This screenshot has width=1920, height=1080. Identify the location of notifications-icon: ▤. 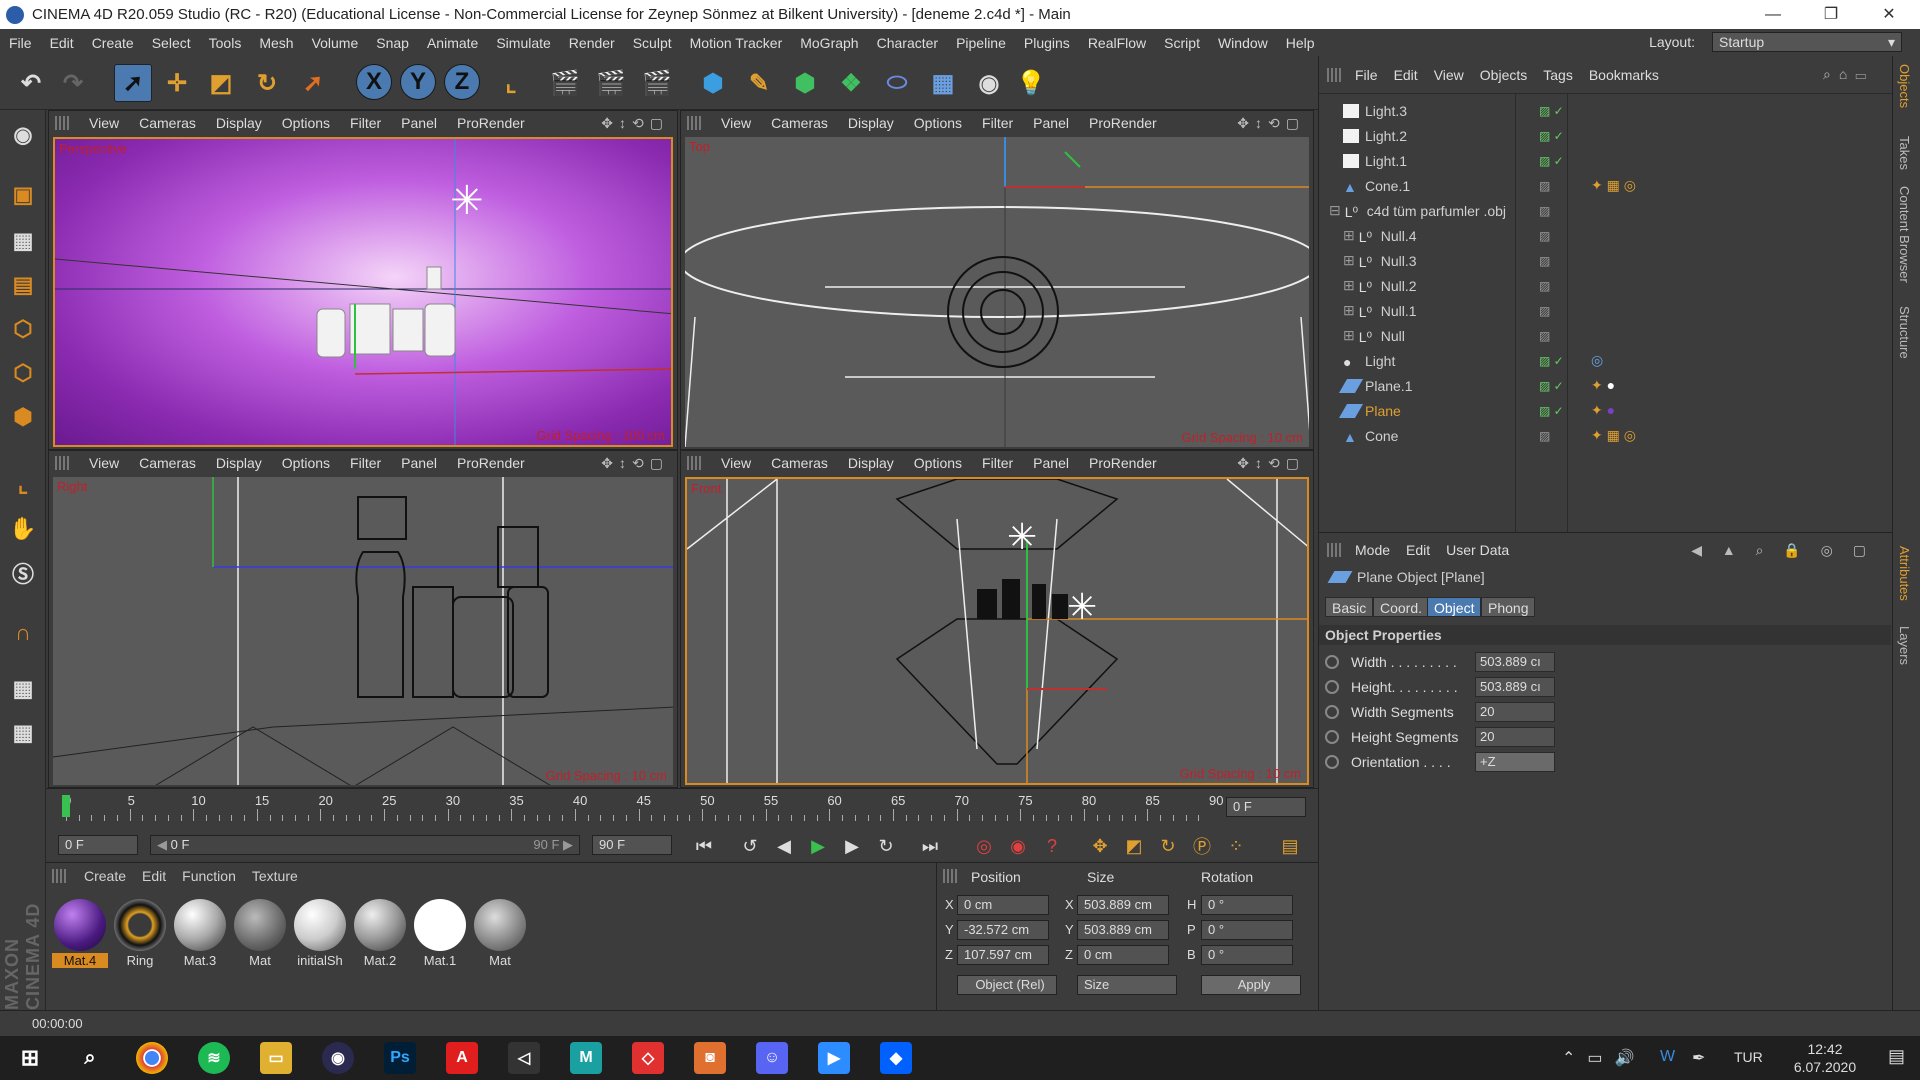
(1896, 1056).